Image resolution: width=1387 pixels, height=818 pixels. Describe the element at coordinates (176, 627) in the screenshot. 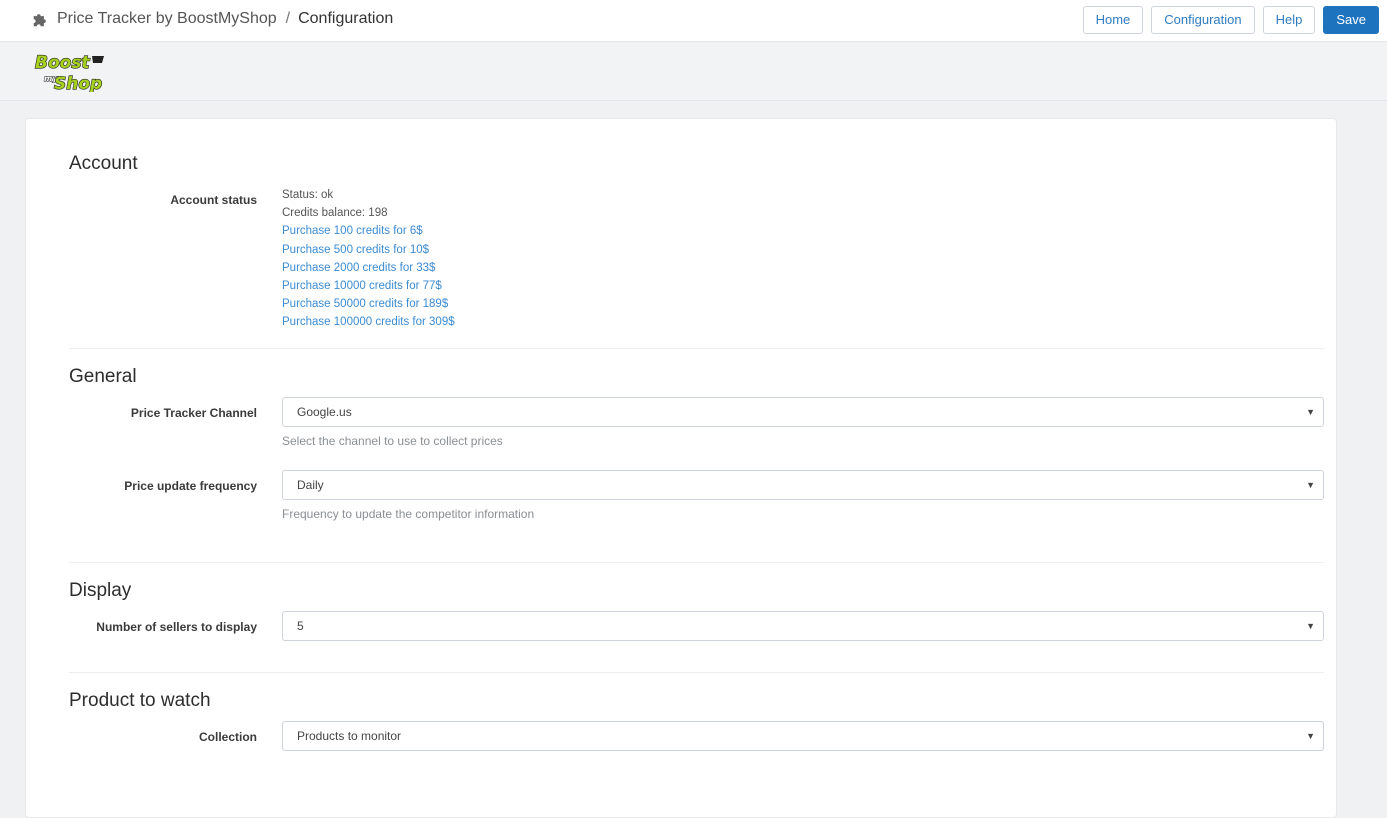

I see `number-of-sellers-label: Number of sellers to display` at that location.